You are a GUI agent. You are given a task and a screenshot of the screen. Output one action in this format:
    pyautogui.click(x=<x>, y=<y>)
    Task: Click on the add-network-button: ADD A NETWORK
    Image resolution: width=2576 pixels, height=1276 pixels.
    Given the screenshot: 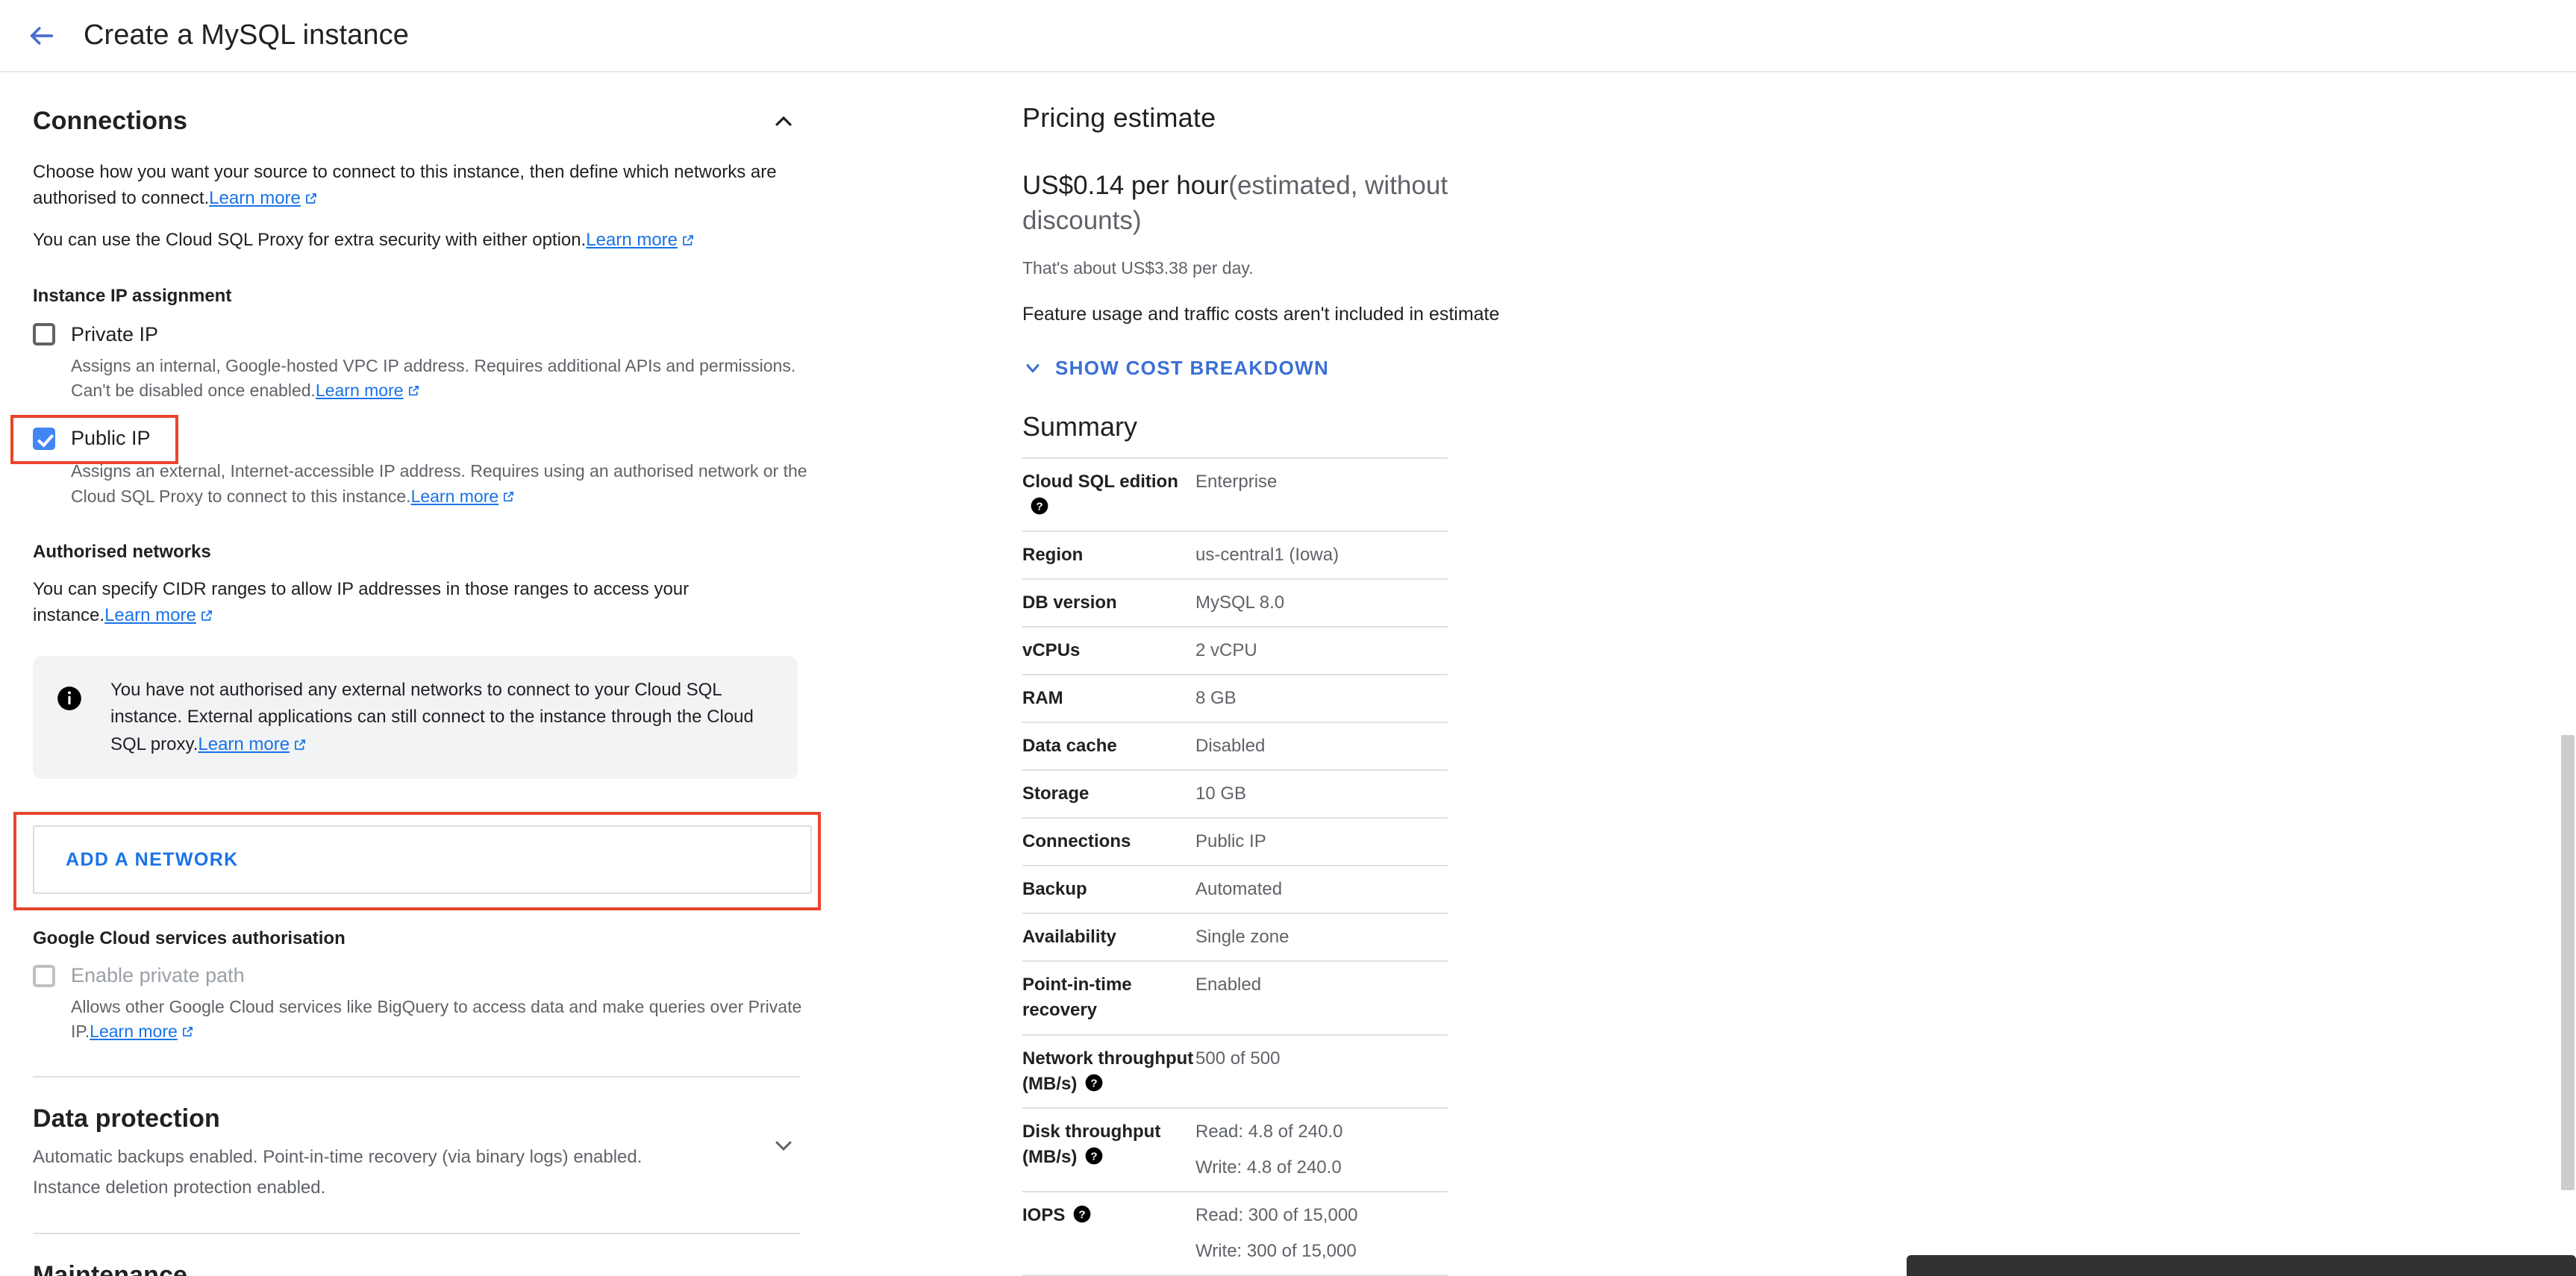 What is the action you would take?
    pyautogui.click(x=422, y=860)
    